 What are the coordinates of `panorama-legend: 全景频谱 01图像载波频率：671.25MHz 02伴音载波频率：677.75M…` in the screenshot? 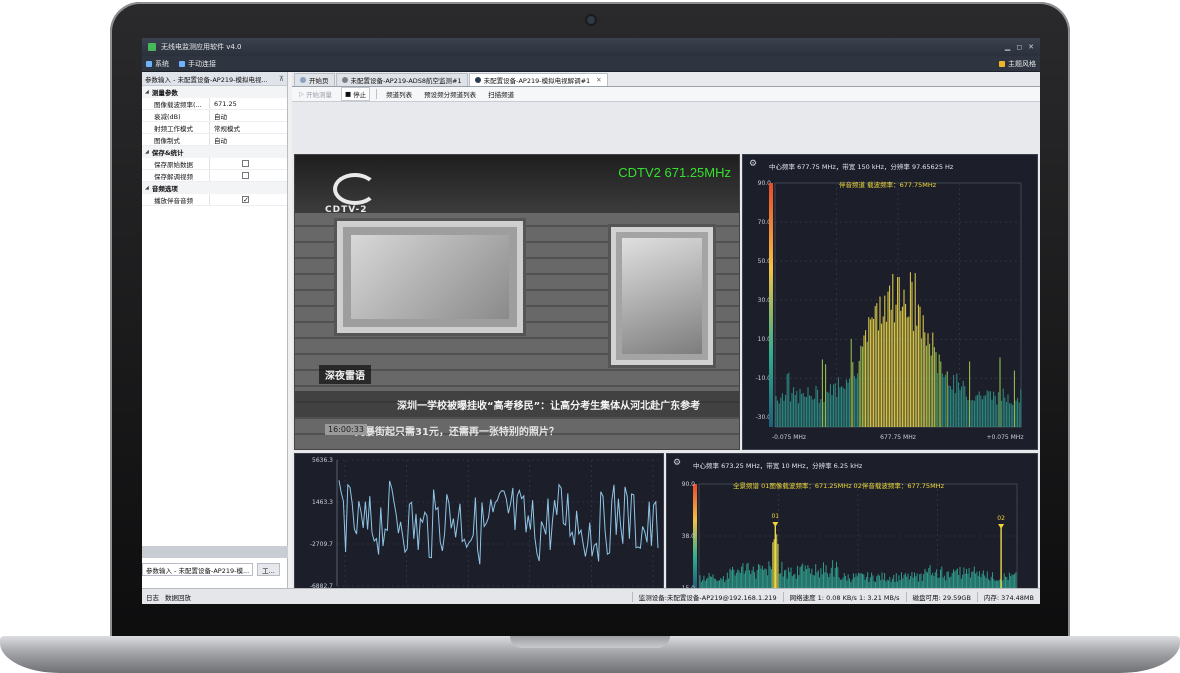 It's located at (838, 486).